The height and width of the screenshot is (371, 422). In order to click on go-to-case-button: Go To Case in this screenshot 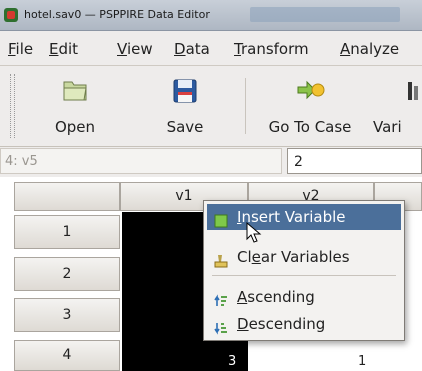, I will do `click(310, 106)`.